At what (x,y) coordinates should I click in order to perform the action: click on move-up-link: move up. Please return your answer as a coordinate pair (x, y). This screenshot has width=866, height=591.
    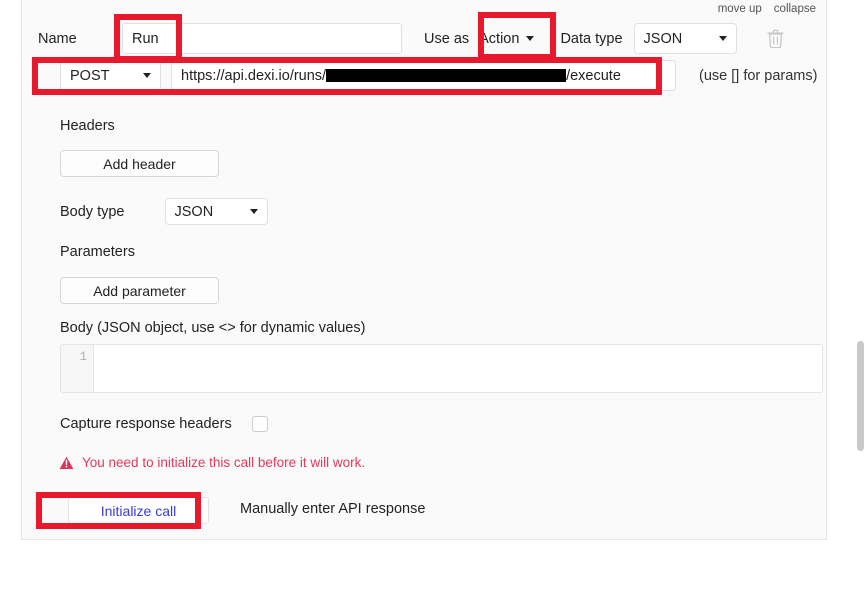
    Looking at the image, I should click on (740, 9).